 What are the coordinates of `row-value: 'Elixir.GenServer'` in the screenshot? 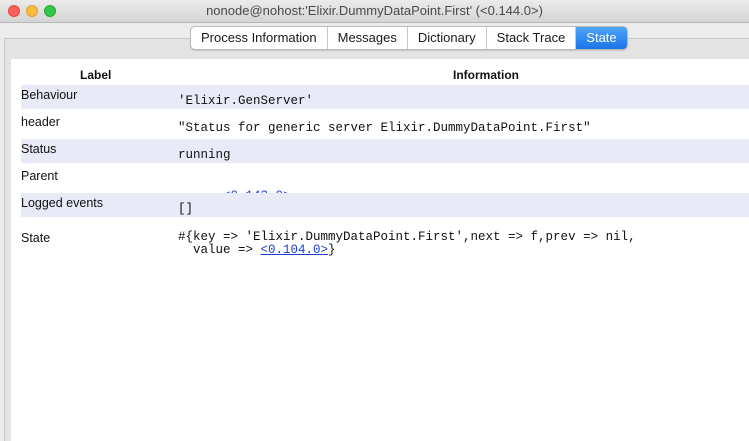 It's located at (246, 101).